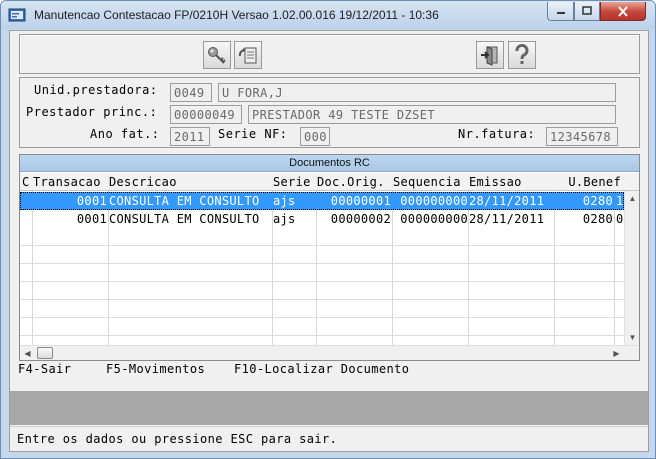 The height and width of the screenshot is (459, 656). Describe the element at coordinates (17, 15) in the screenshot. I see `progress-app-icon` at that location.